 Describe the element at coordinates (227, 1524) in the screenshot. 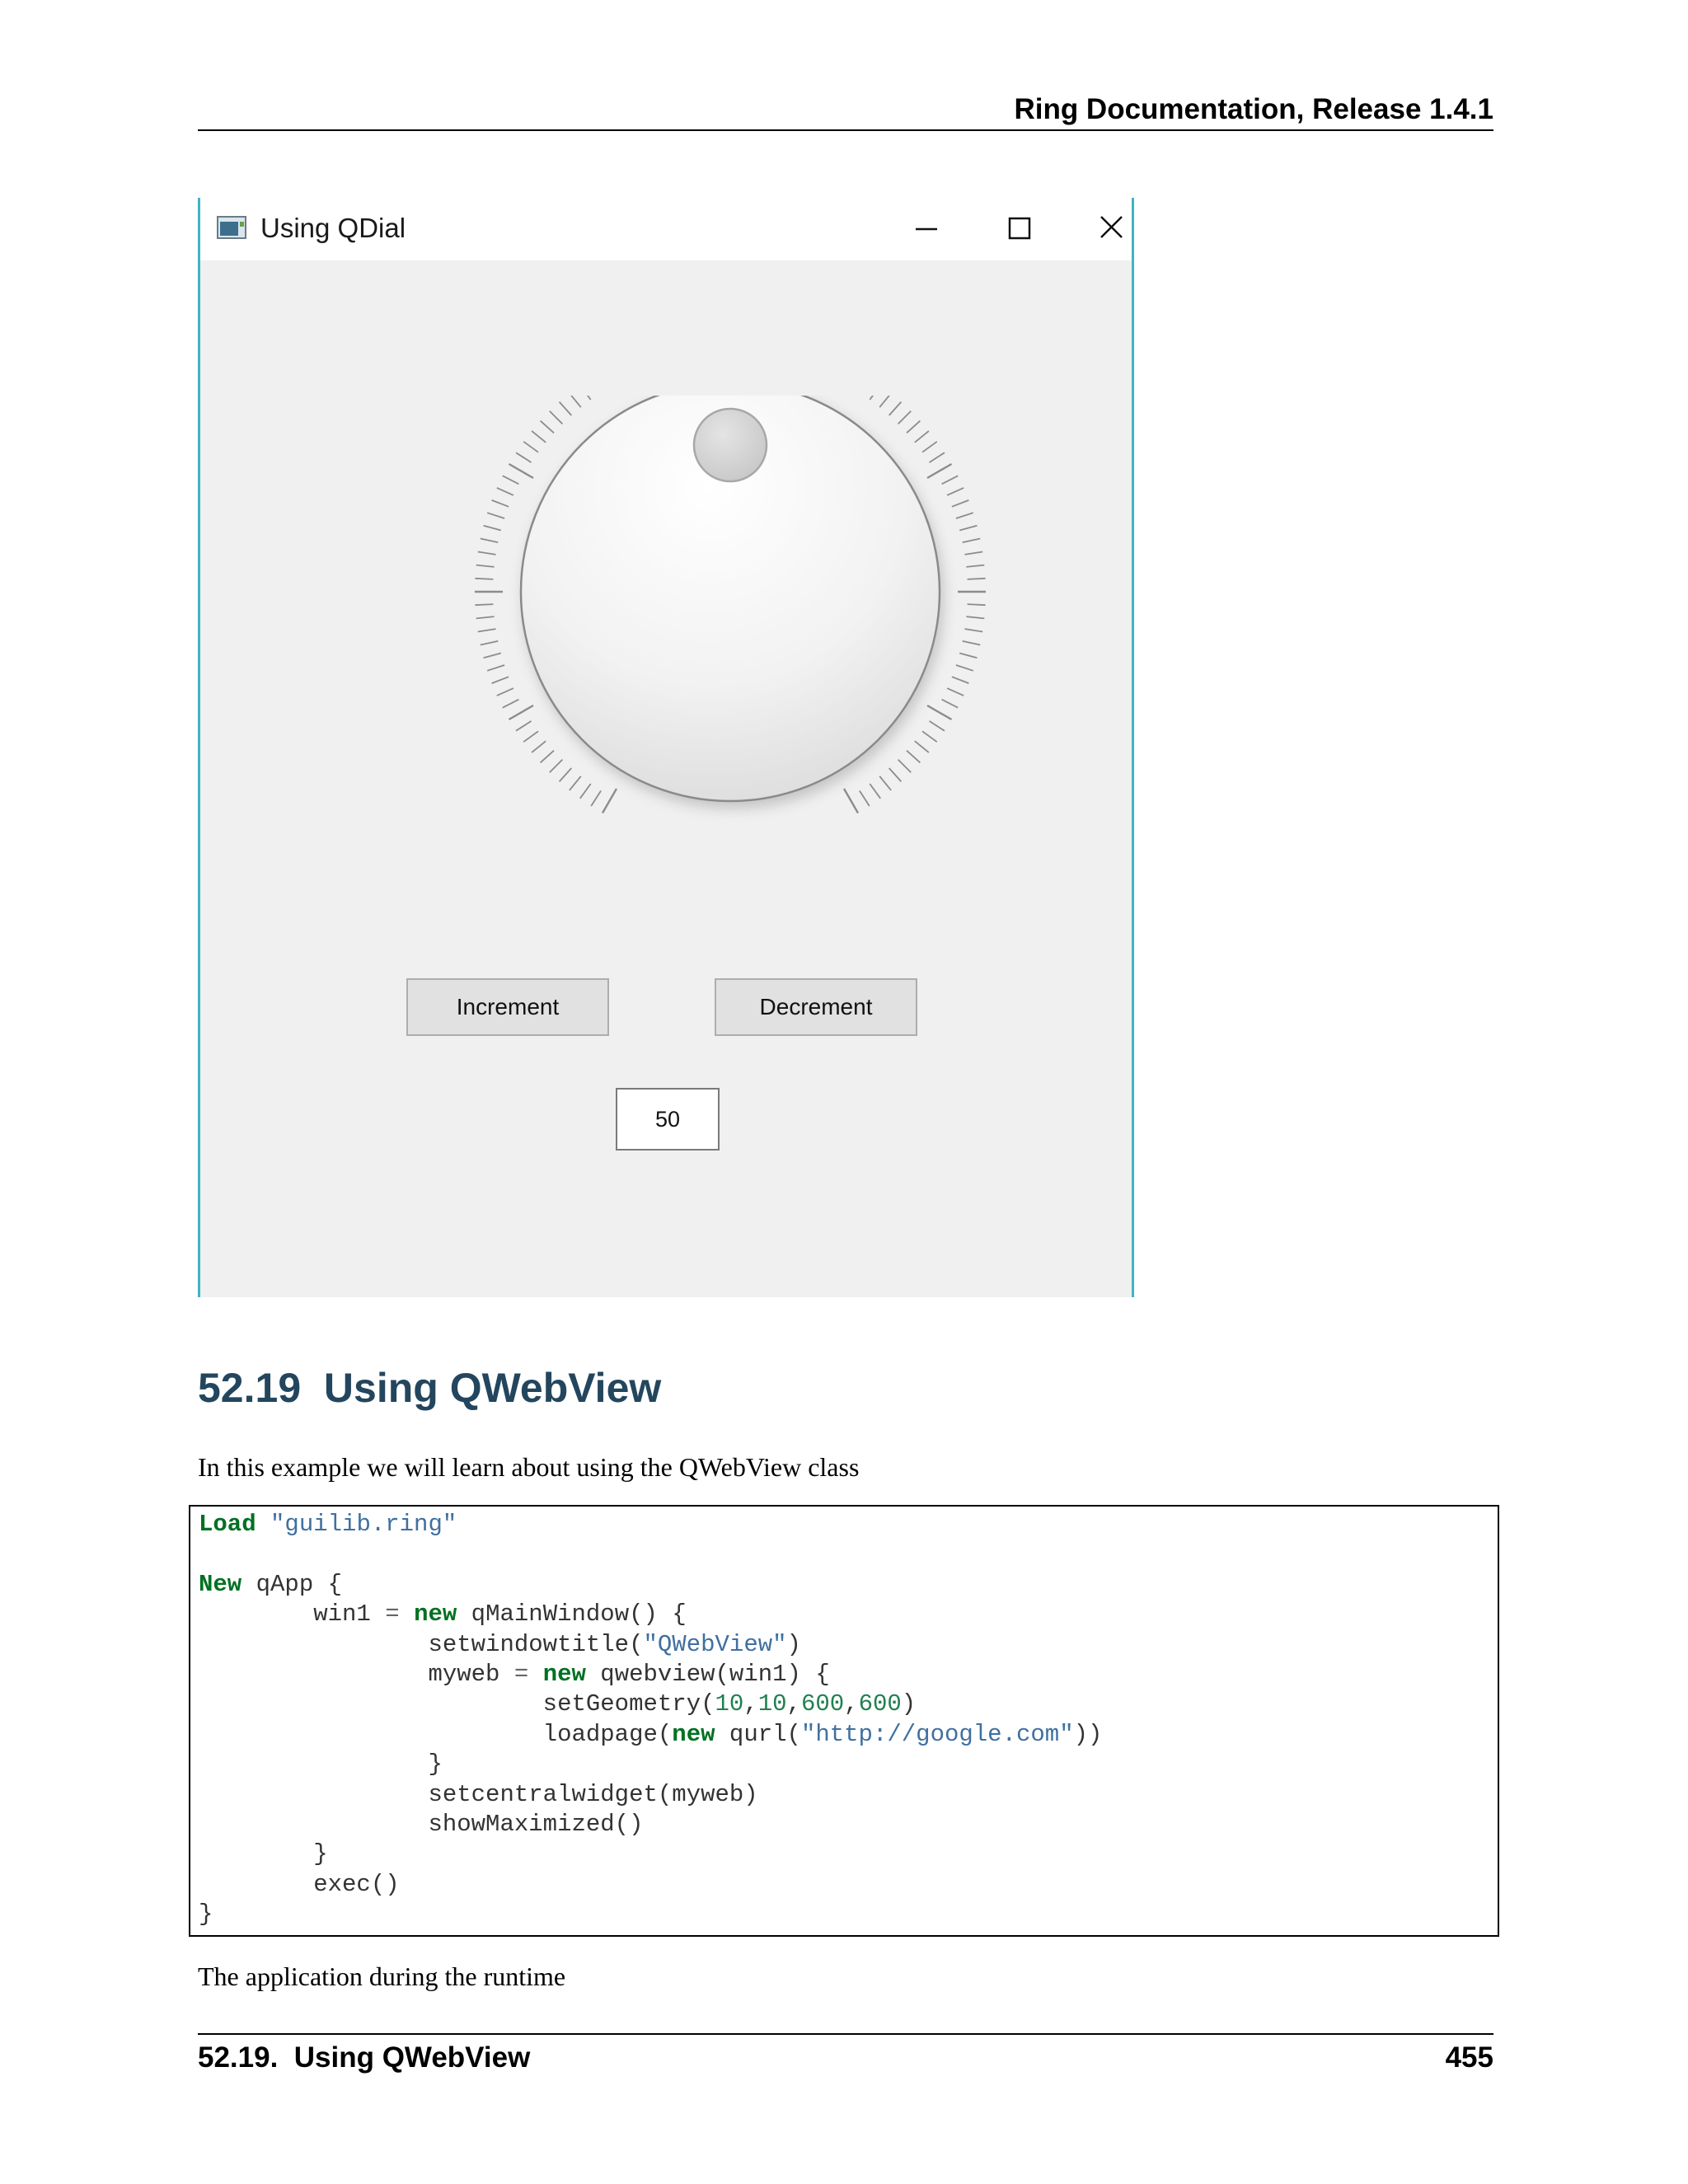

I see `code-token: Load` at that location.